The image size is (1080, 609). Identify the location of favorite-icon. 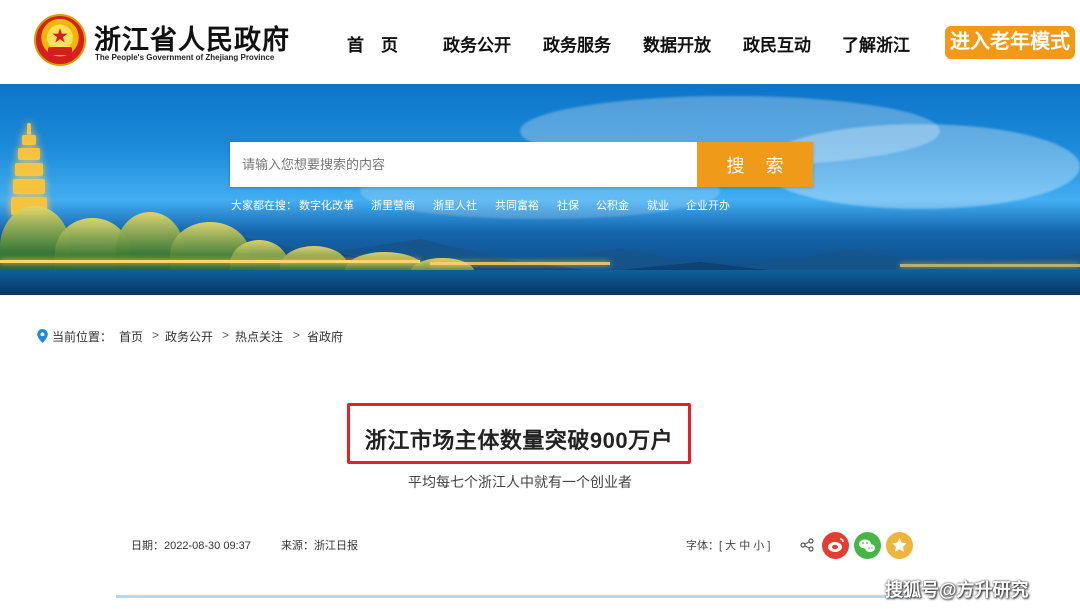
(899, 545).